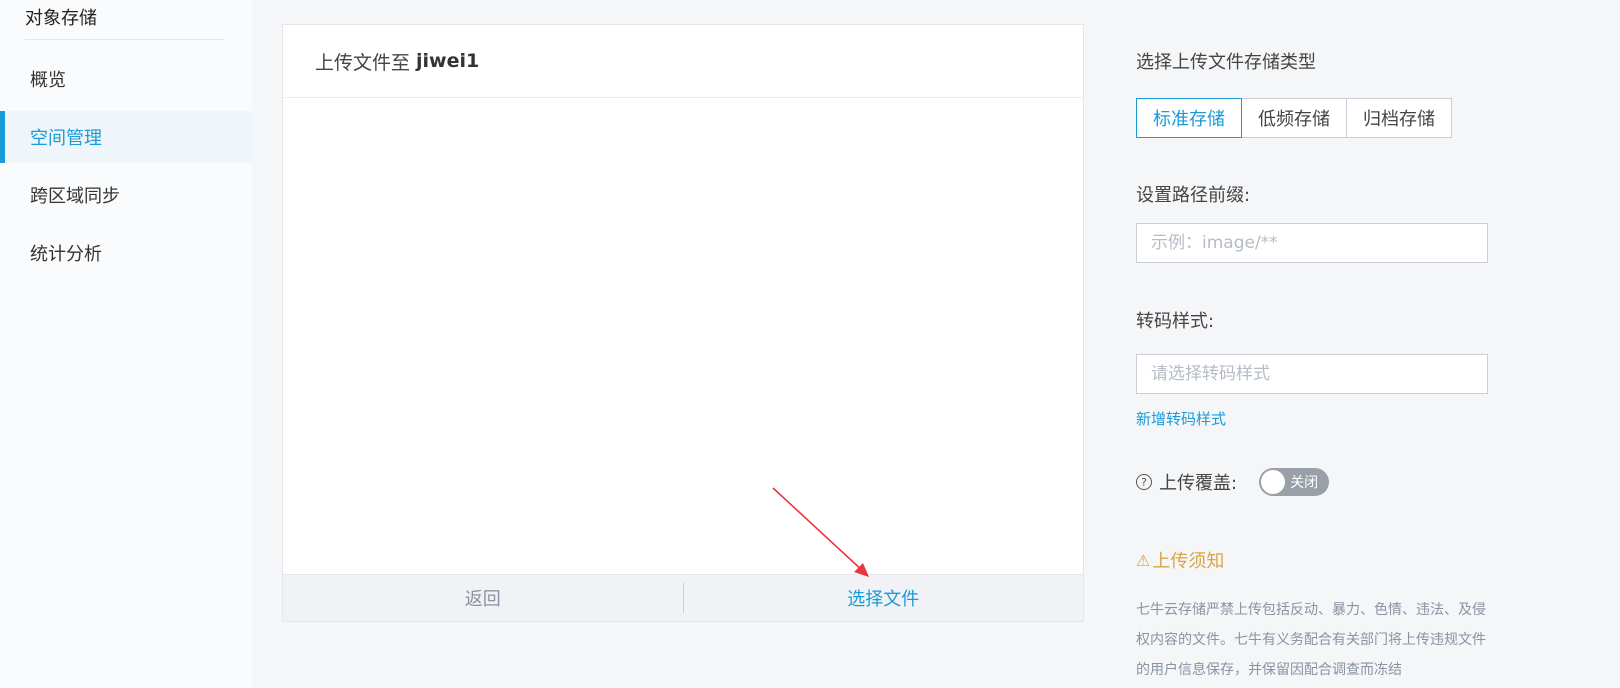 The image size is (1620, 688). I want to click on storage-type-standard: 标准存储, so click(1189, 118).